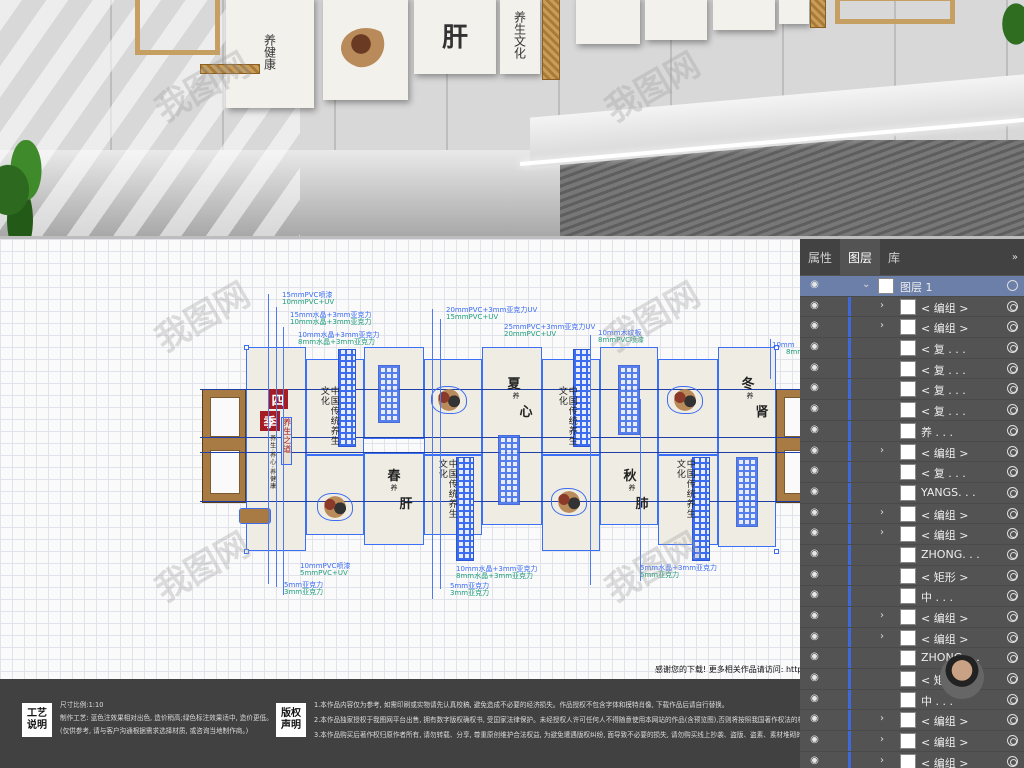 The image size is (1024, 768). What do you see at coordinates (820, 257) in the screenshot?
I see `tab-properties: 属性` at bounding box center [820, 257].